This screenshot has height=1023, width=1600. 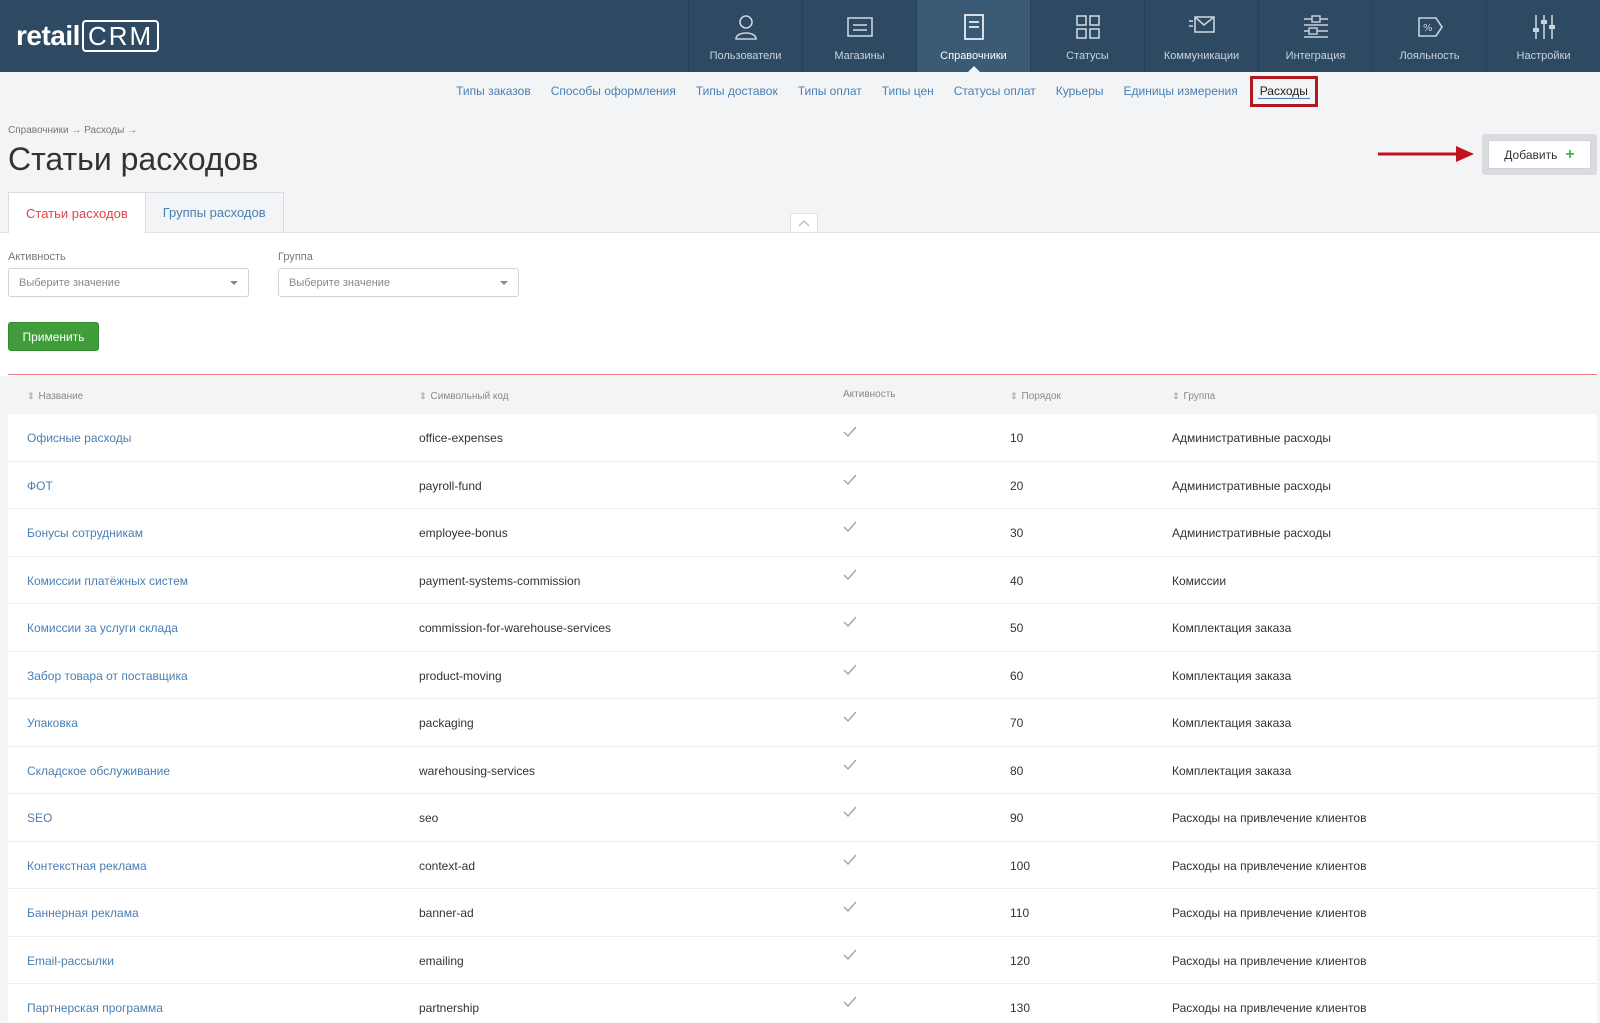 I want to click on expense-name-link: ФОТ, so click(x=40, y=486).